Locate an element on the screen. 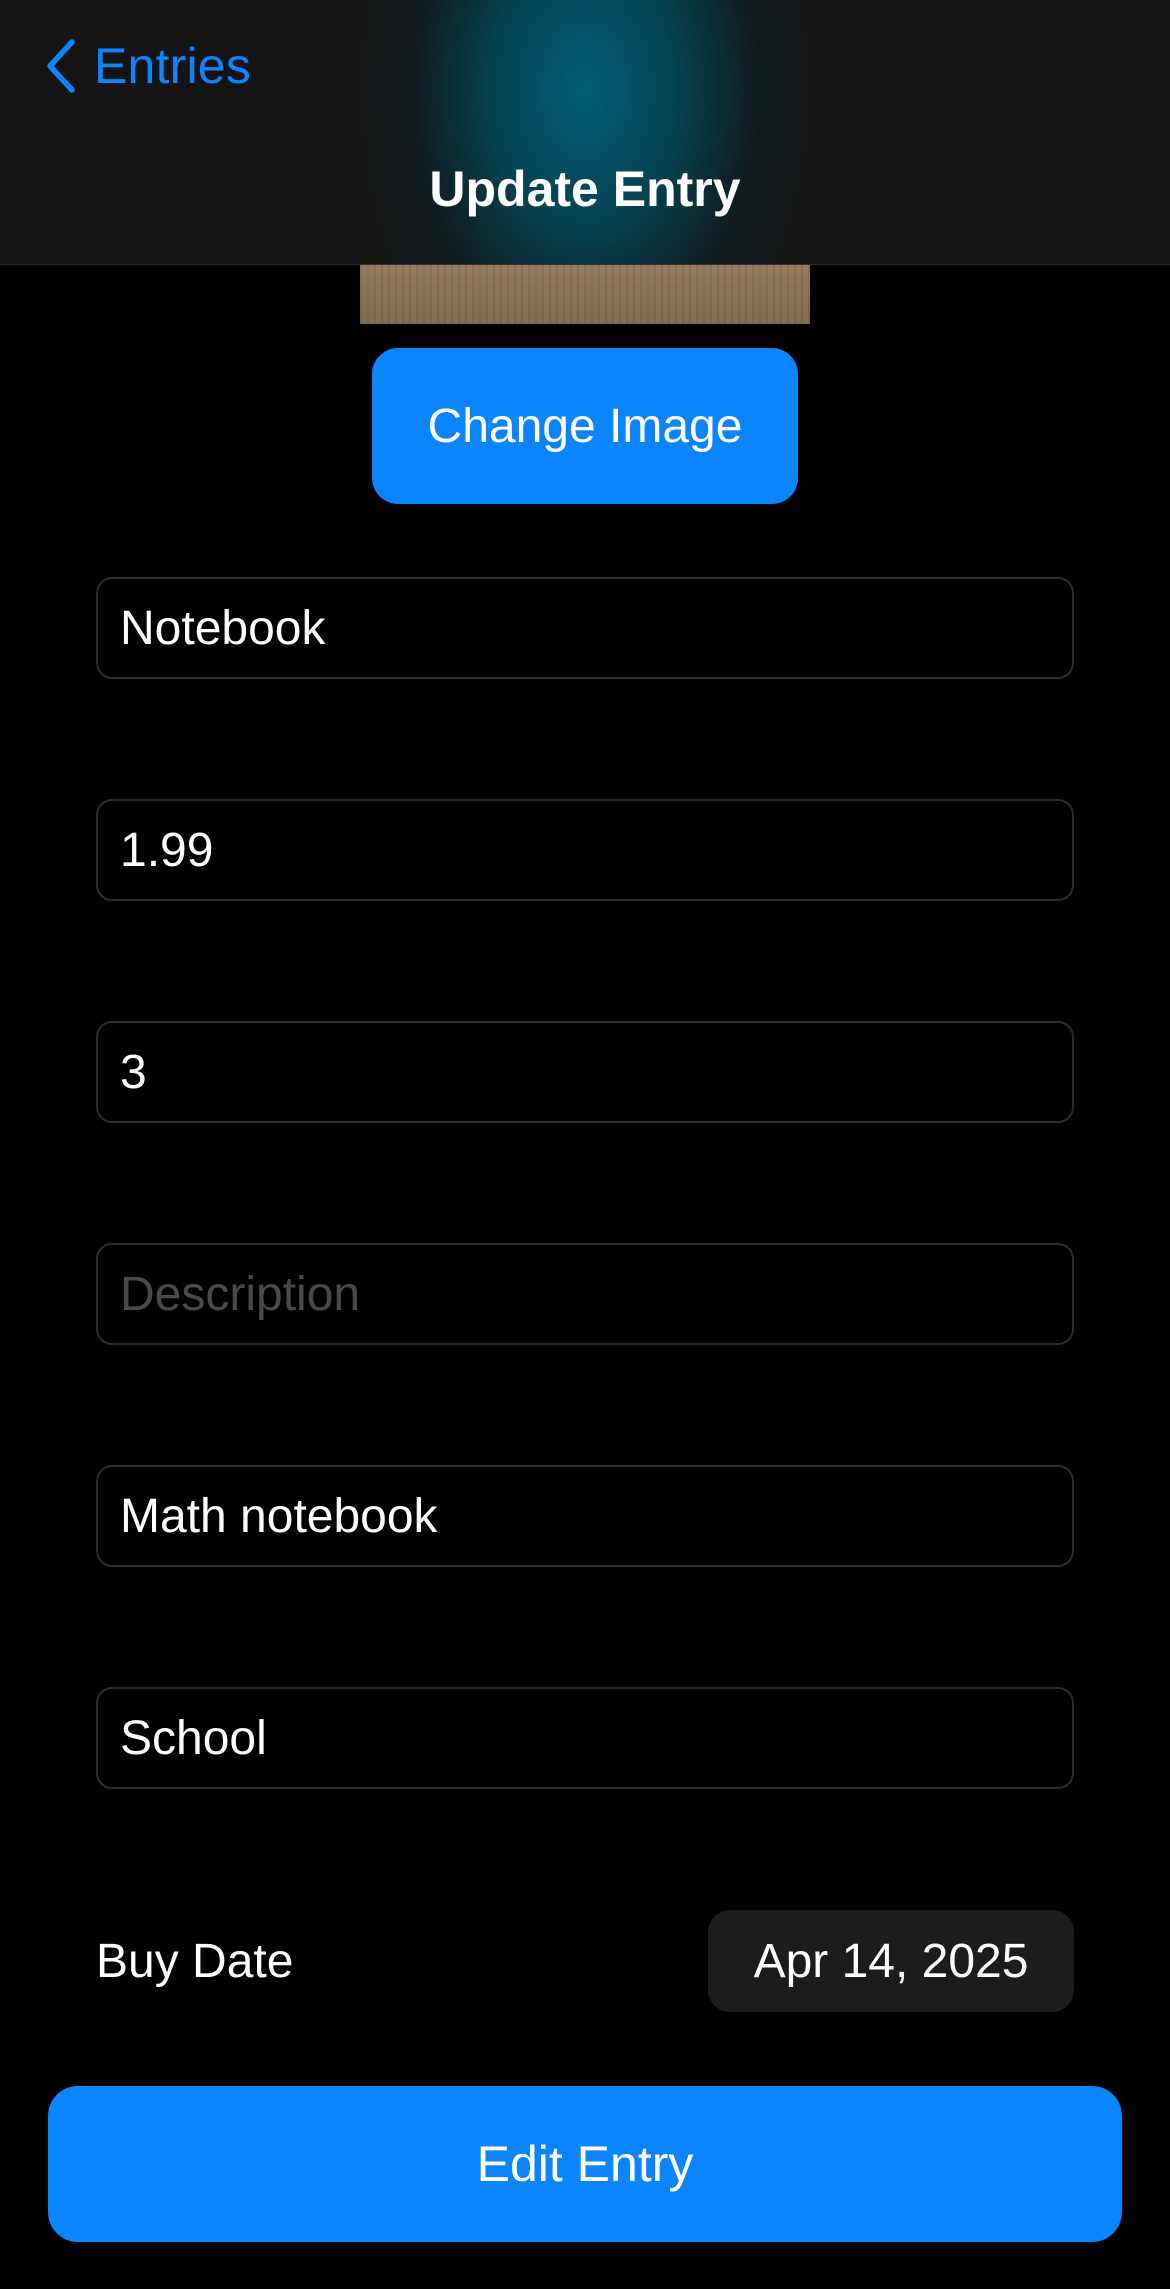 This screenshot has width=1170, height=2289. buy-date-label: Buy Date is located at coordinates (195, 1961).